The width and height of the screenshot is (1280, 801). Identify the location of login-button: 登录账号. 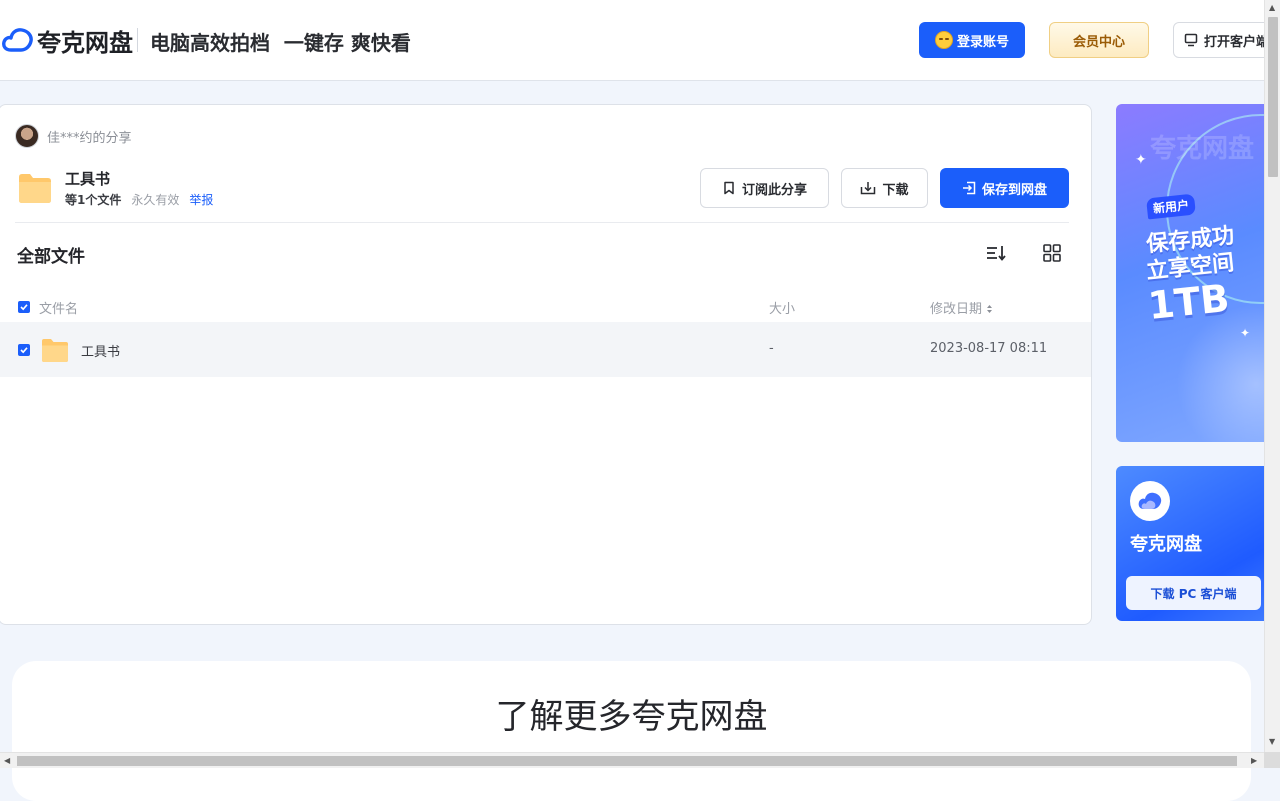
(972, 40).